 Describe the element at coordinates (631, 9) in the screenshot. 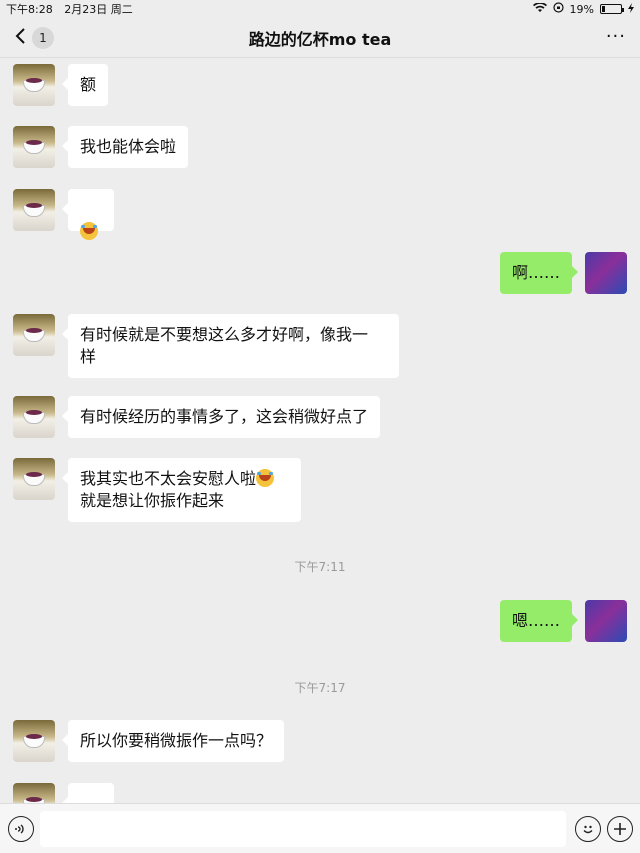

I see `charging-icon` at that location.